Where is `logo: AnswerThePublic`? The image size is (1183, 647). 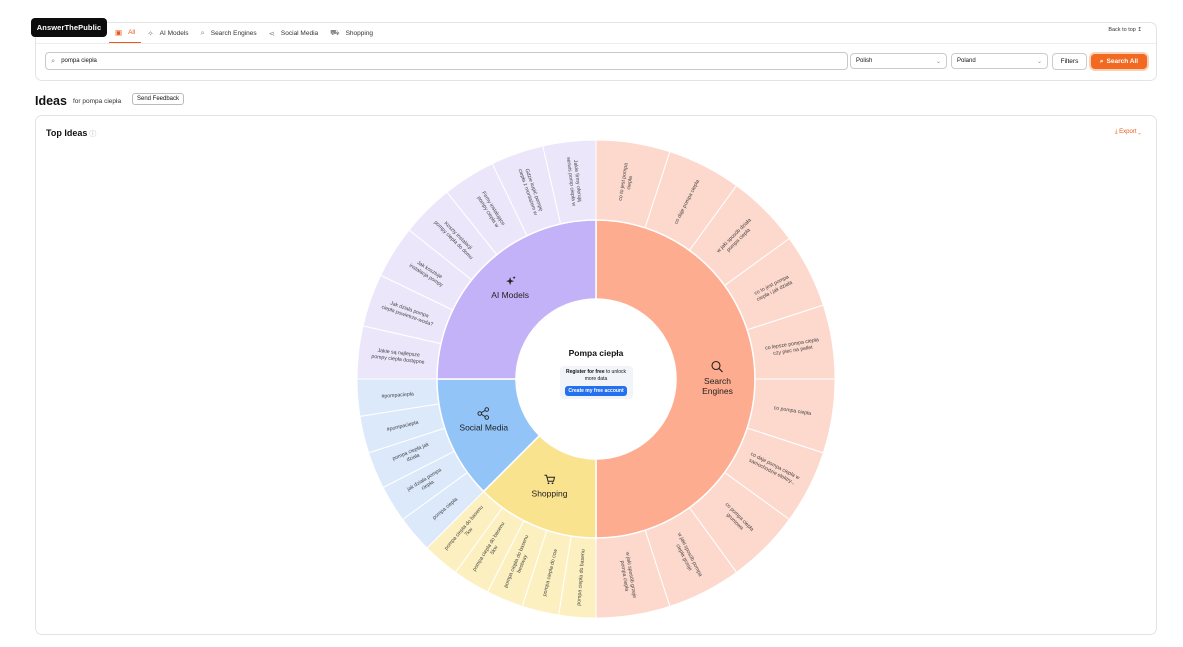
logo: AnswerThePublic is located at coordinates (69, 27).